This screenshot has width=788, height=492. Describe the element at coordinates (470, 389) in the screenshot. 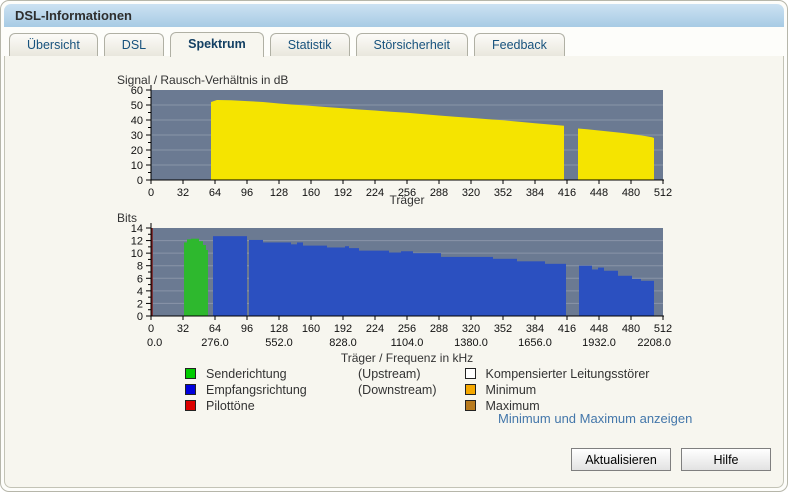

I see `legend-swatch-minimum` at that location.